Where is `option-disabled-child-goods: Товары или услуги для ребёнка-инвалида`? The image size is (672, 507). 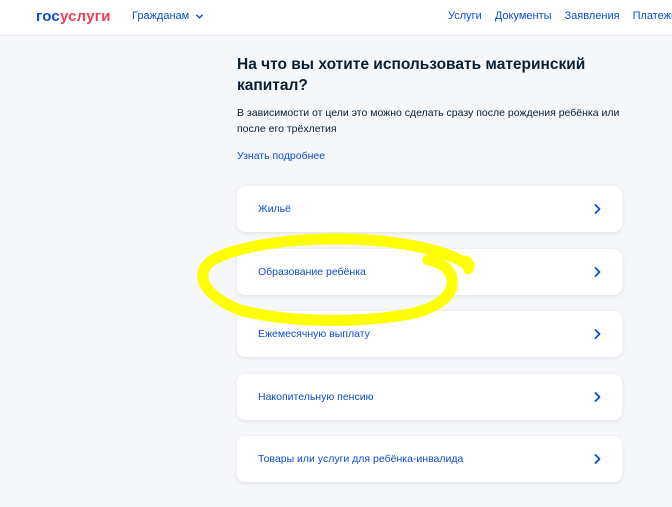
option-disabled-child-goods: Товары или услуги для ребёнка-инвалида is located at coordinates (429, 459).